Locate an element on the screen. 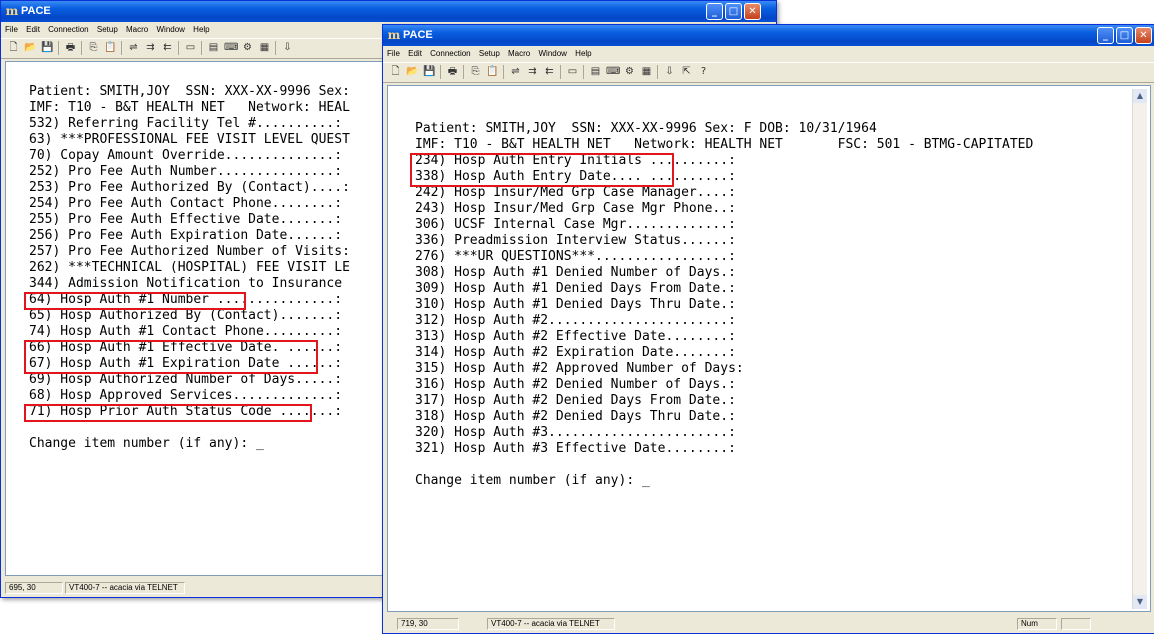 The image size is (1154, 634). front-statusbar: 719, 30 VT400-7 -- acacia via TELNET Num is located at coordinates (768, 624).